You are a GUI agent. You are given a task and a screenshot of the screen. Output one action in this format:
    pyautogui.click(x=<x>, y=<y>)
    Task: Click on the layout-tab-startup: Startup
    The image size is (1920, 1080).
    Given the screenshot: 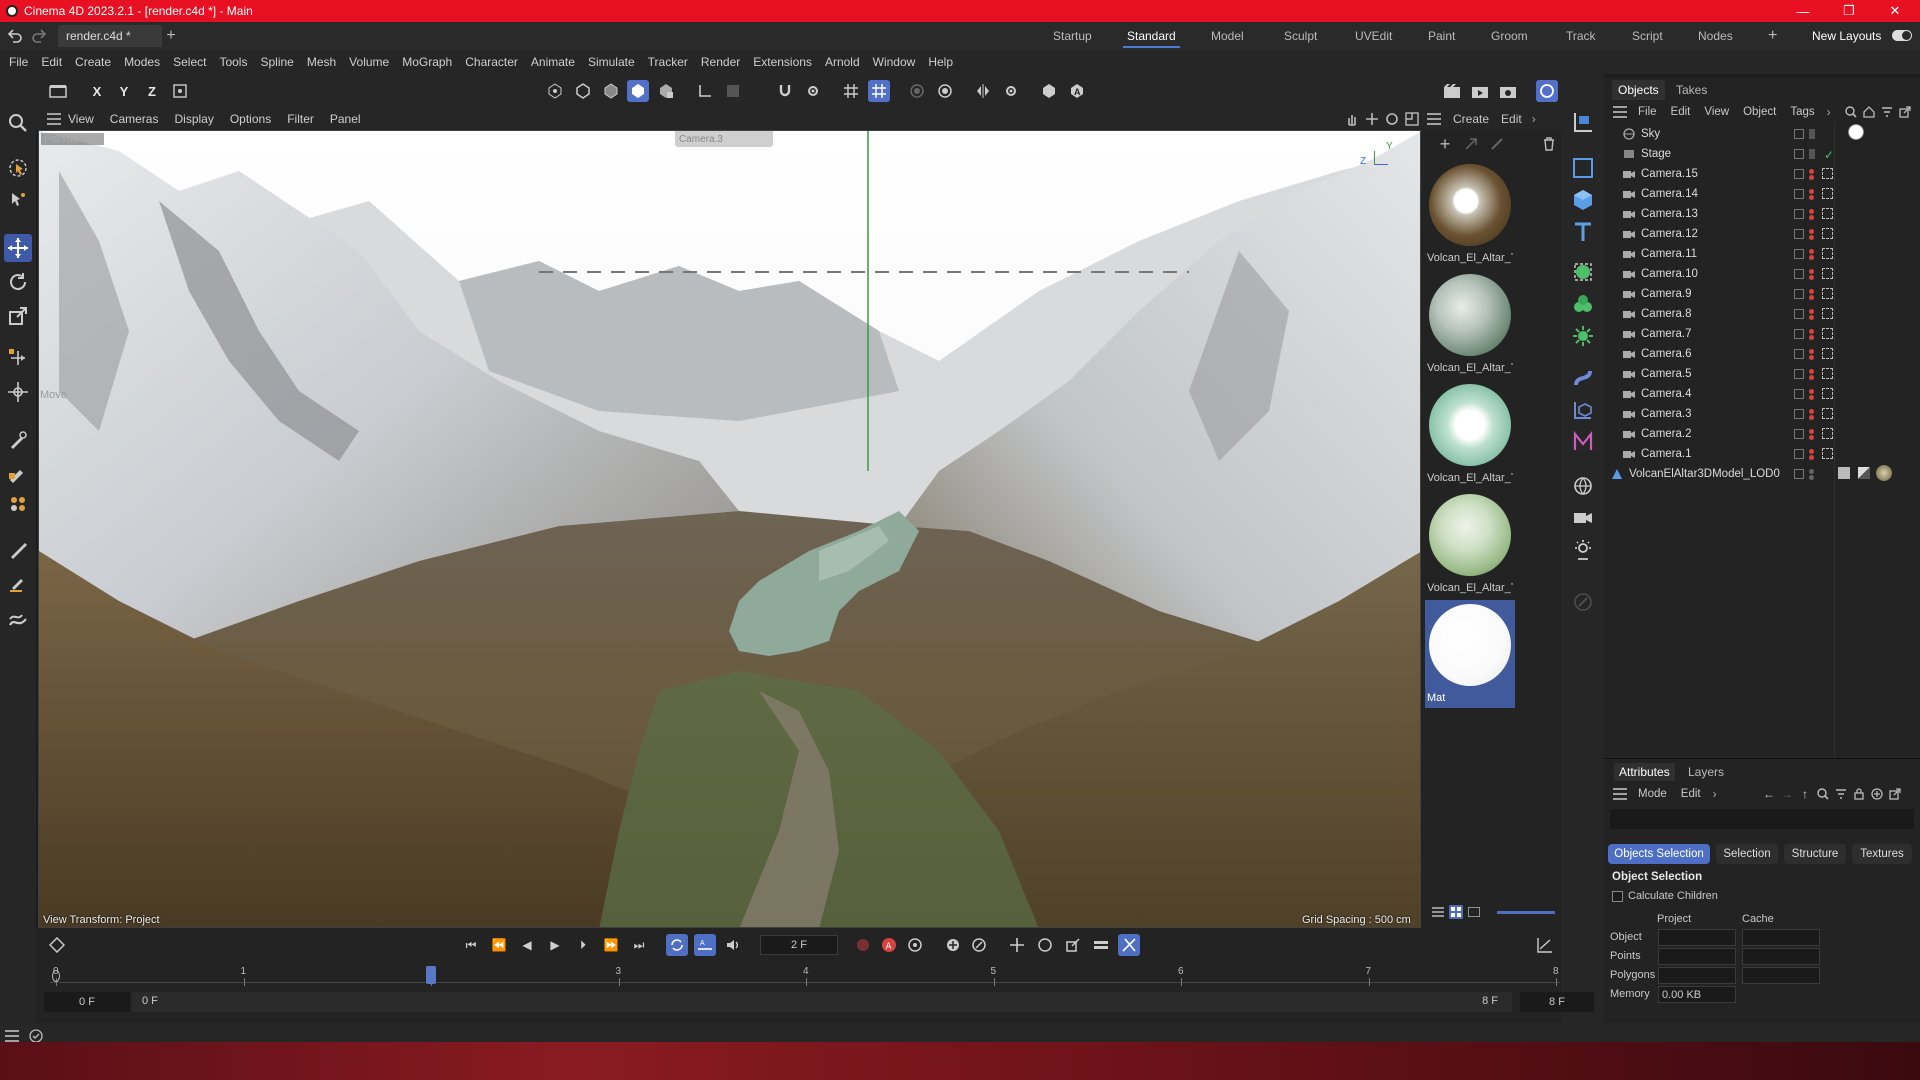 What is the action you would take?
    pyautogui.click(x=1072, y=36)
    